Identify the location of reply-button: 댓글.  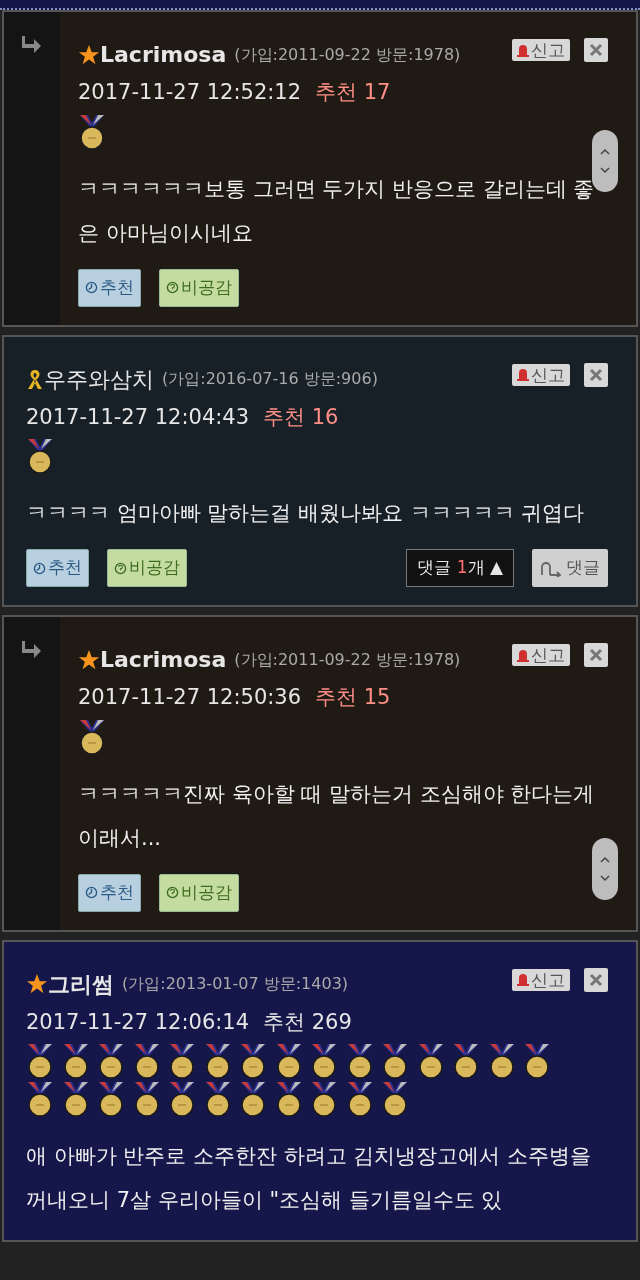
(570, 568).